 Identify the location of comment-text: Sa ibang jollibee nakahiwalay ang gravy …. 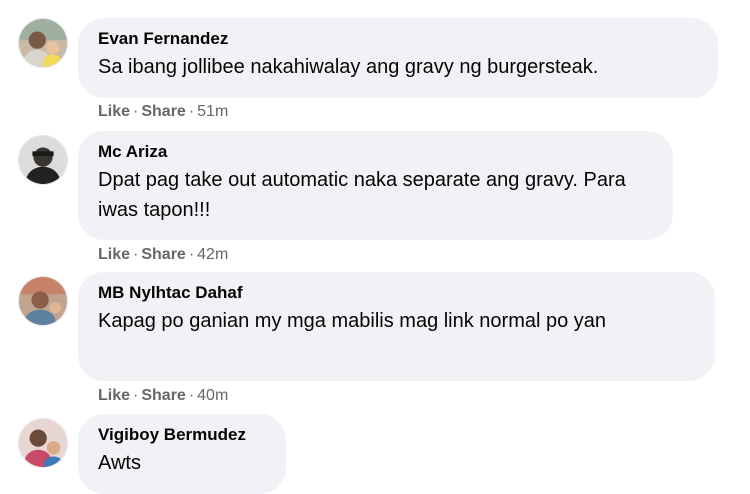
(348, 67).